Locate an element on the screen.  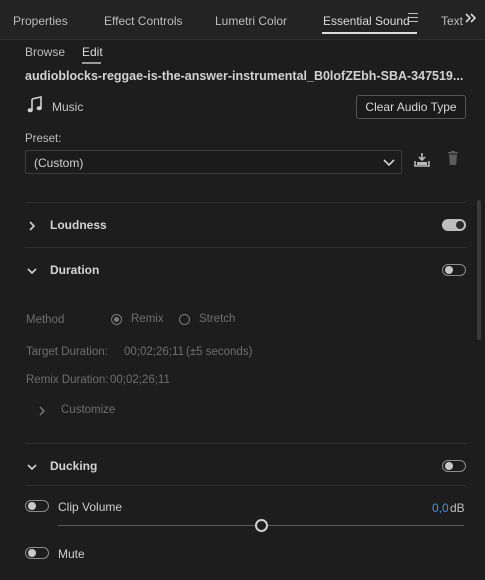
customize-label: Customize is located at coordinates (88, 410).